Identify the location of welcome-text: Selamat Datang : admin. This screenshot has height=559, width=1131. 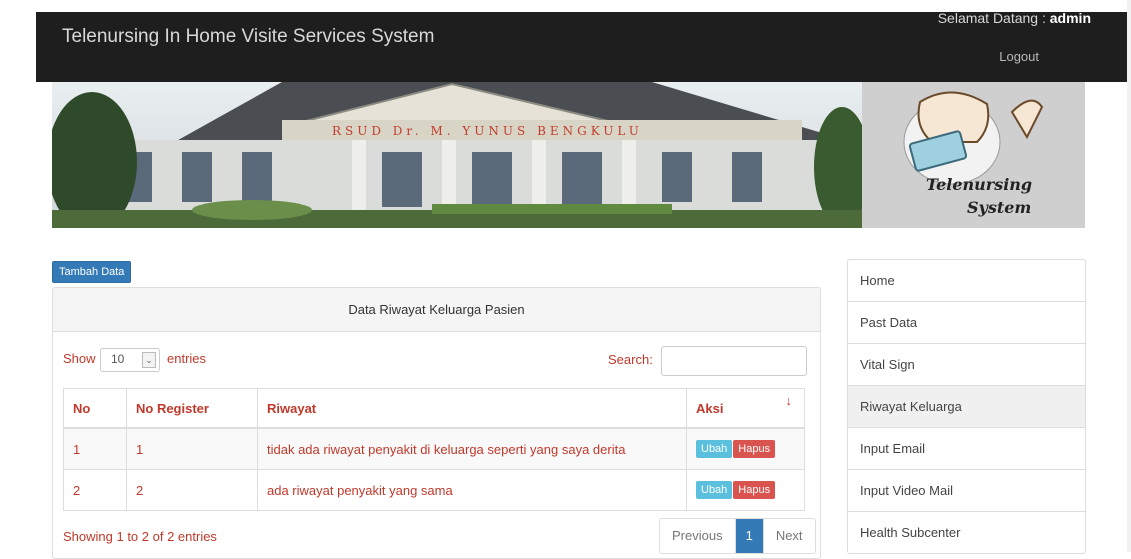
(1014, 18).